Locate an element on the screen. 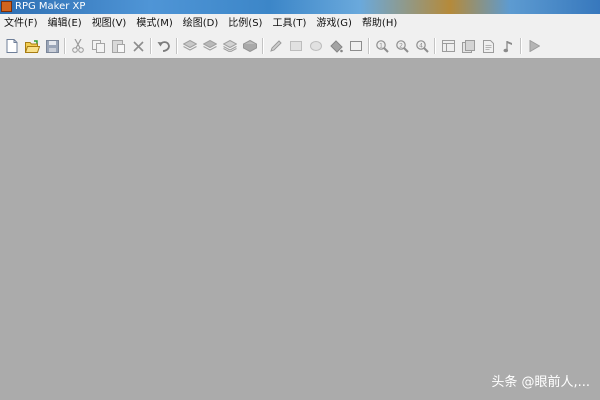 Image resolution: width=600 pixels, height=400 pixels. fill-icon is located at coordinates (336, 46).